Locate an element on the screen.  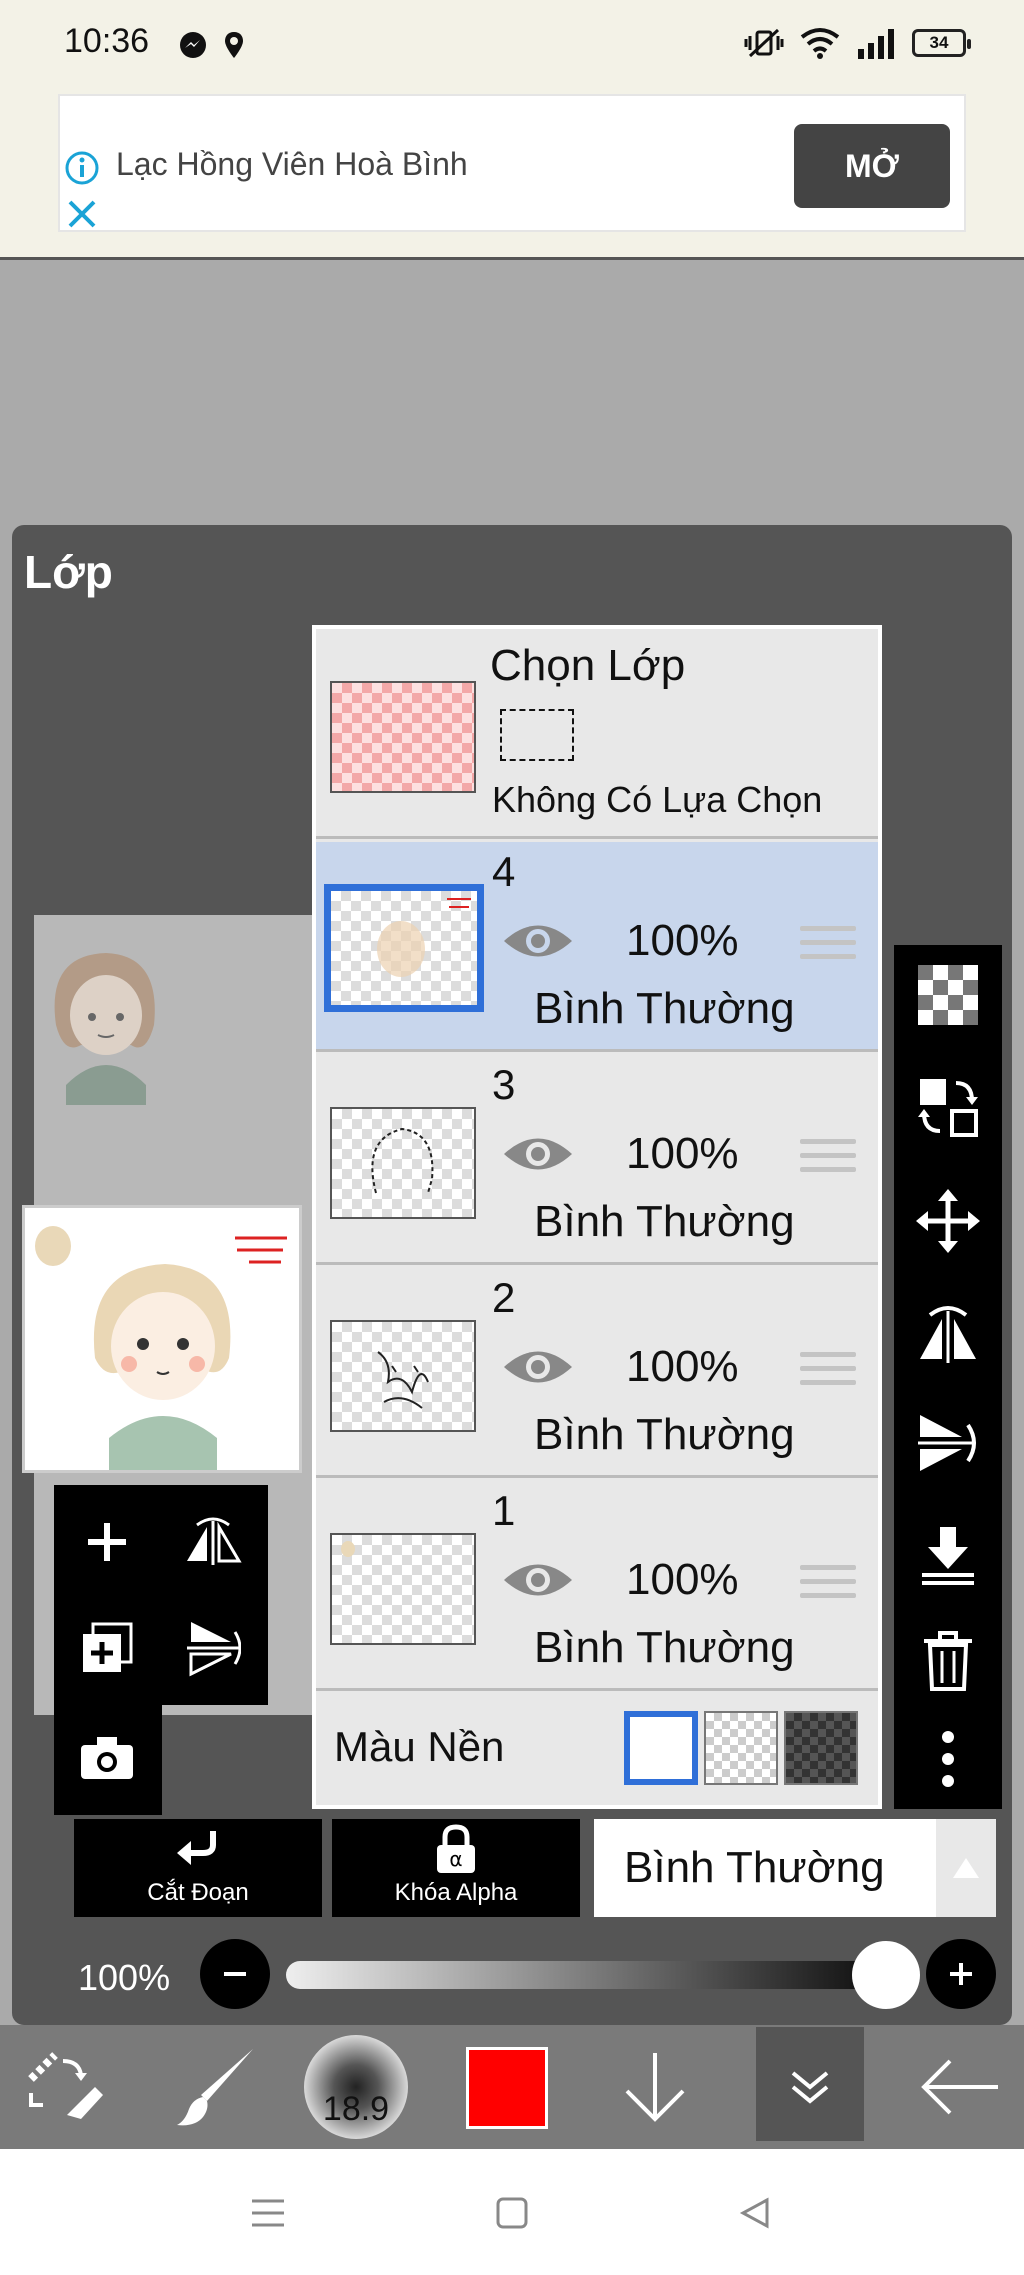
alpha-lock-label: Khóa Alpha is located at coordinates (456, 1892).